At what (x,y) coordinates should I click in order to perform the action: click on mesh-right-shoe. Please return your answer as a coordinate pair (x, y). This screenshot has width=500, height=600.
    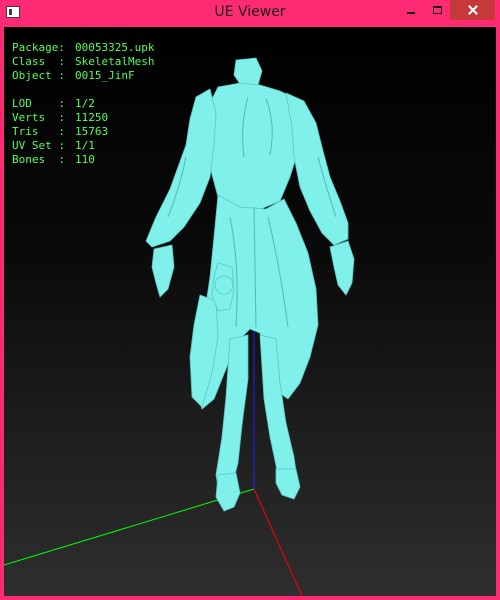
    Looking at the image, I should click on (288, 484).